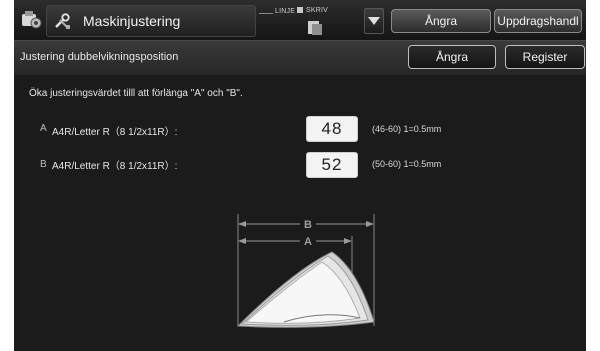 The width and height of the screenshot is (600, 351). I want to click on double-fold-diagram: B A, so click(305, 271).